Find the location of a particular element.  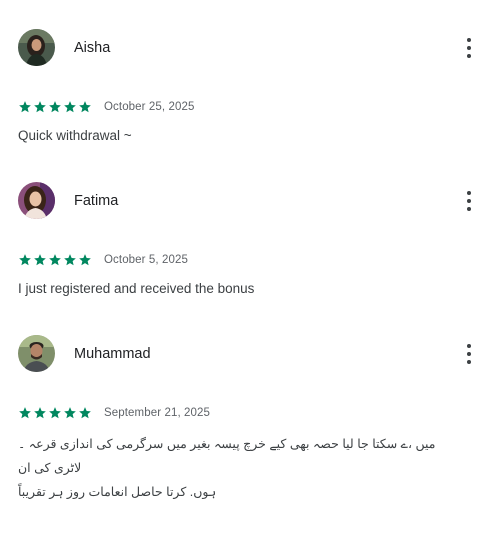

rating-row: October 25, 2025 is located at coordinates (106, 107).